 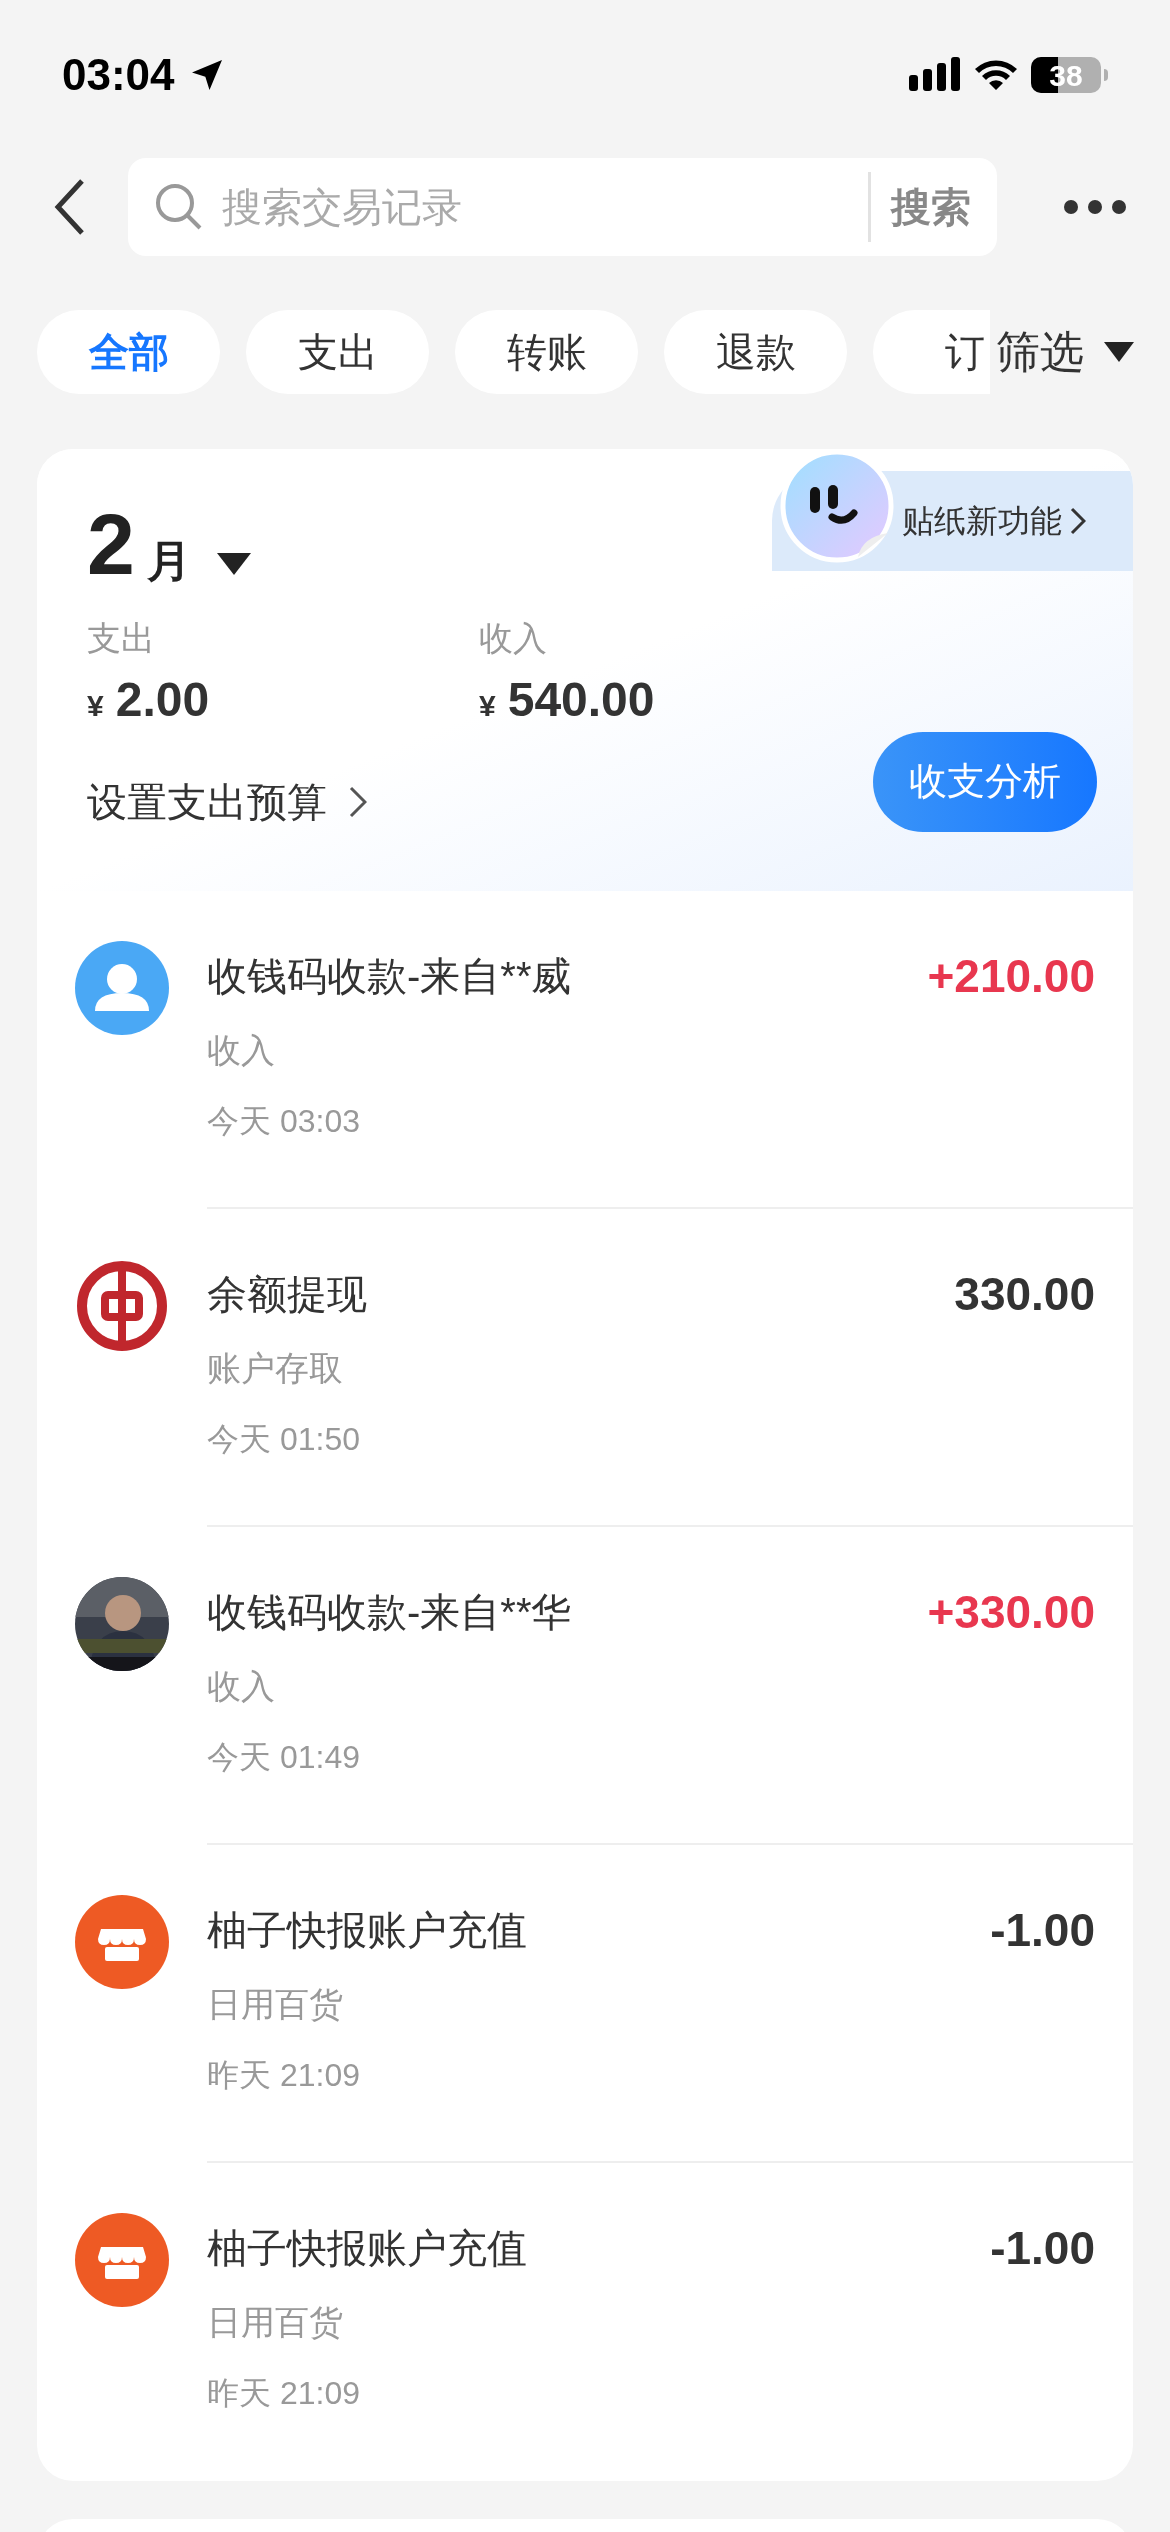 I want to click on bank-logo-icon, so click(x=122, y=1306).